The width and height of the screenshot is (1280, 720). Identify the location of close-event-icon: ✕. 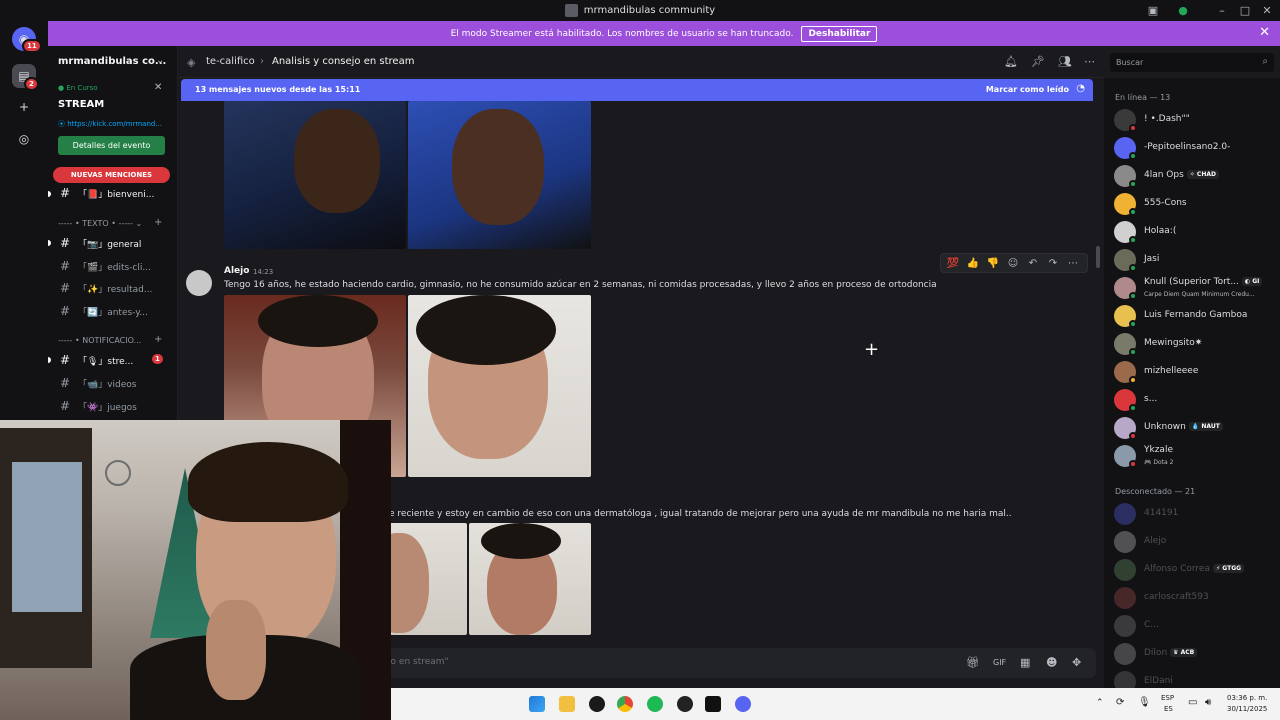
(158, 87).